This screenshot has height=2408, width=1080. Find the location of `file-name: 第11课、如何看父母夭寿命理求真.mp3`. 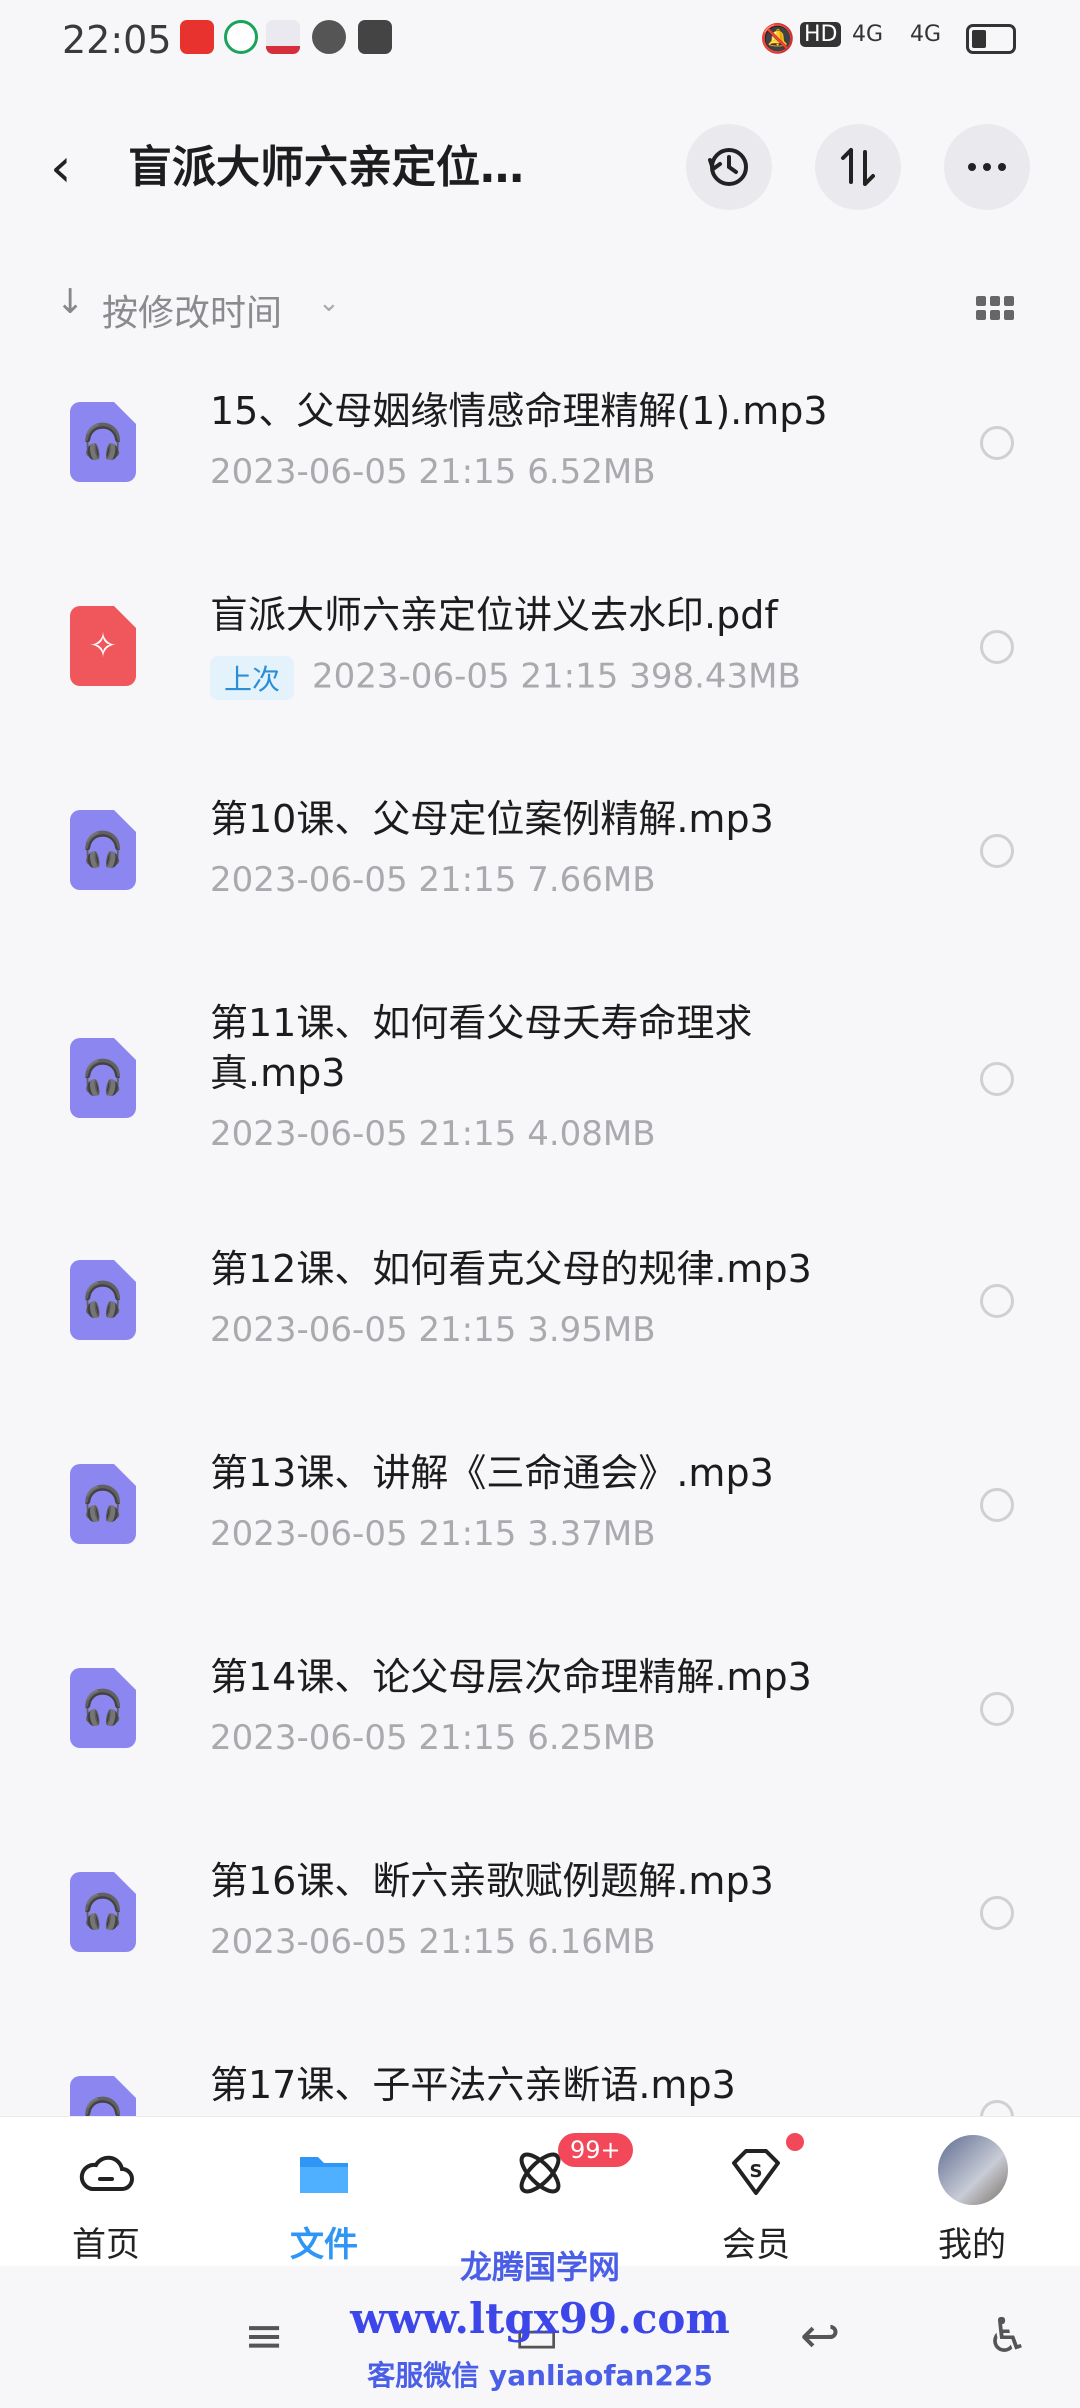

file-name: 第11课、如何看父母夭寿命理求真.mp3 is located at coordinates (481, 1048).